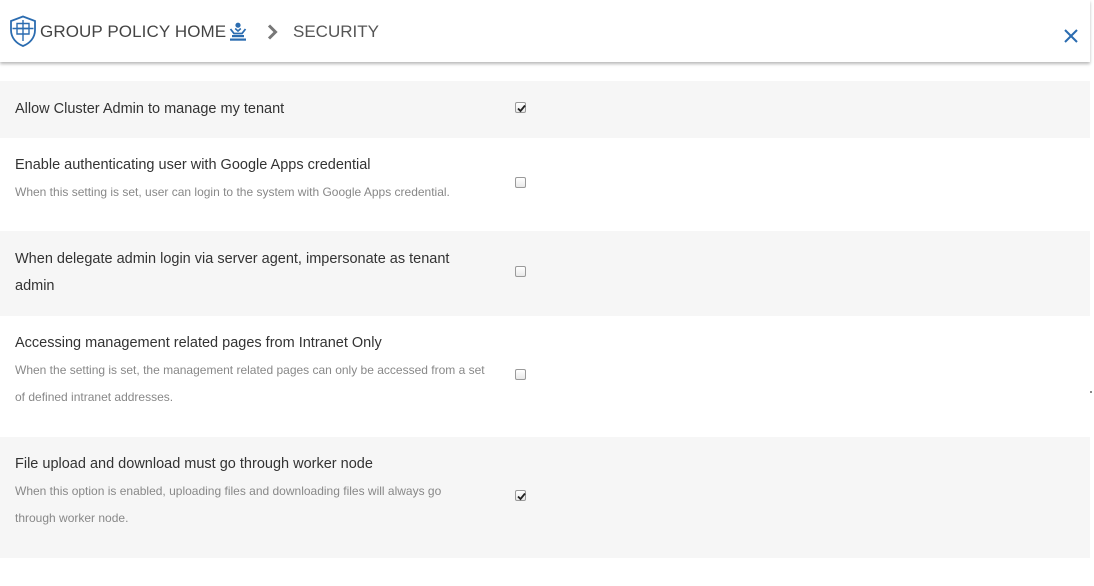 This screenshot has width=1094, height=586. Describe the element at coordinates (1071, 36) in the screenshot. I see `close-icon` at that location.